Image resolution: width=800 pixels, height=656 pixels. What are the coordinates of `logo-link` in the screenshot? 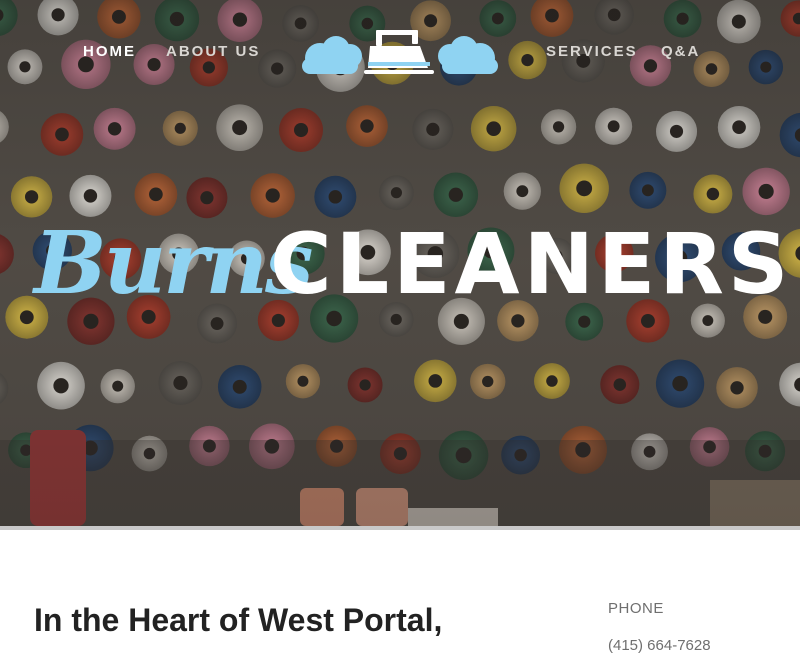 It's located at (400, 52).